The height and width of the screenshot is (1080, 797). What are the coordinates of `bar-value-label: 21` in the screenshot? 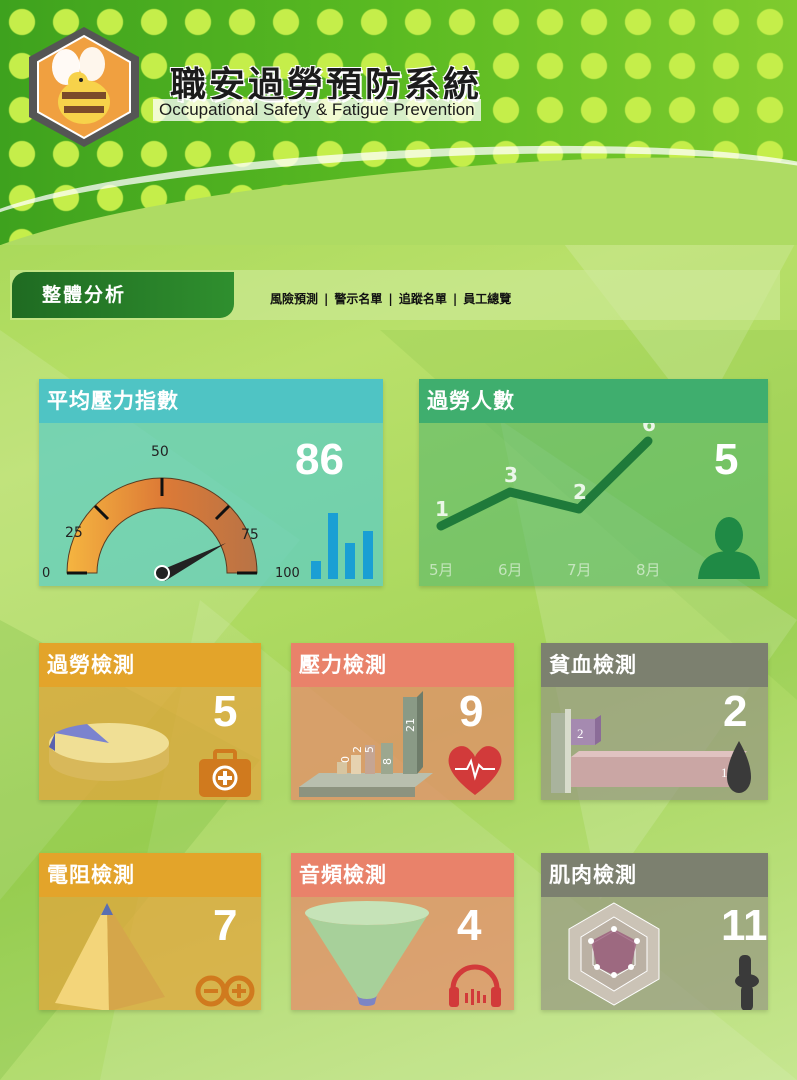 It's located at (410, 725).